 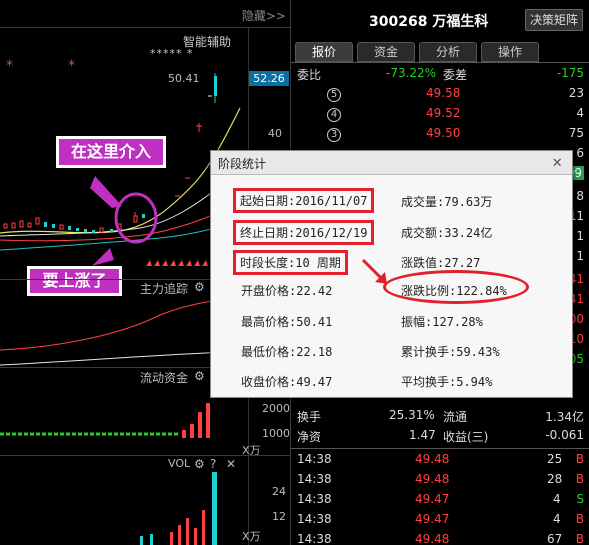 I want to click on close-price: 收盘价格:49.47, so click(x=287, y=382).